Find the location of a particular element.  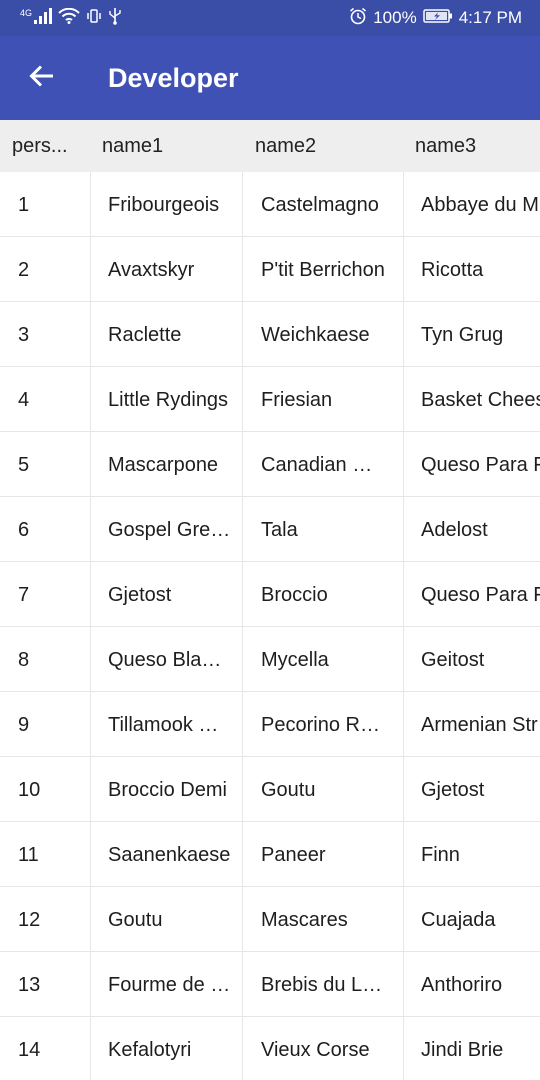

table-row: 1 Fribourgeois Castelmagno Abbaye du M is located at coordinates (270, 204).